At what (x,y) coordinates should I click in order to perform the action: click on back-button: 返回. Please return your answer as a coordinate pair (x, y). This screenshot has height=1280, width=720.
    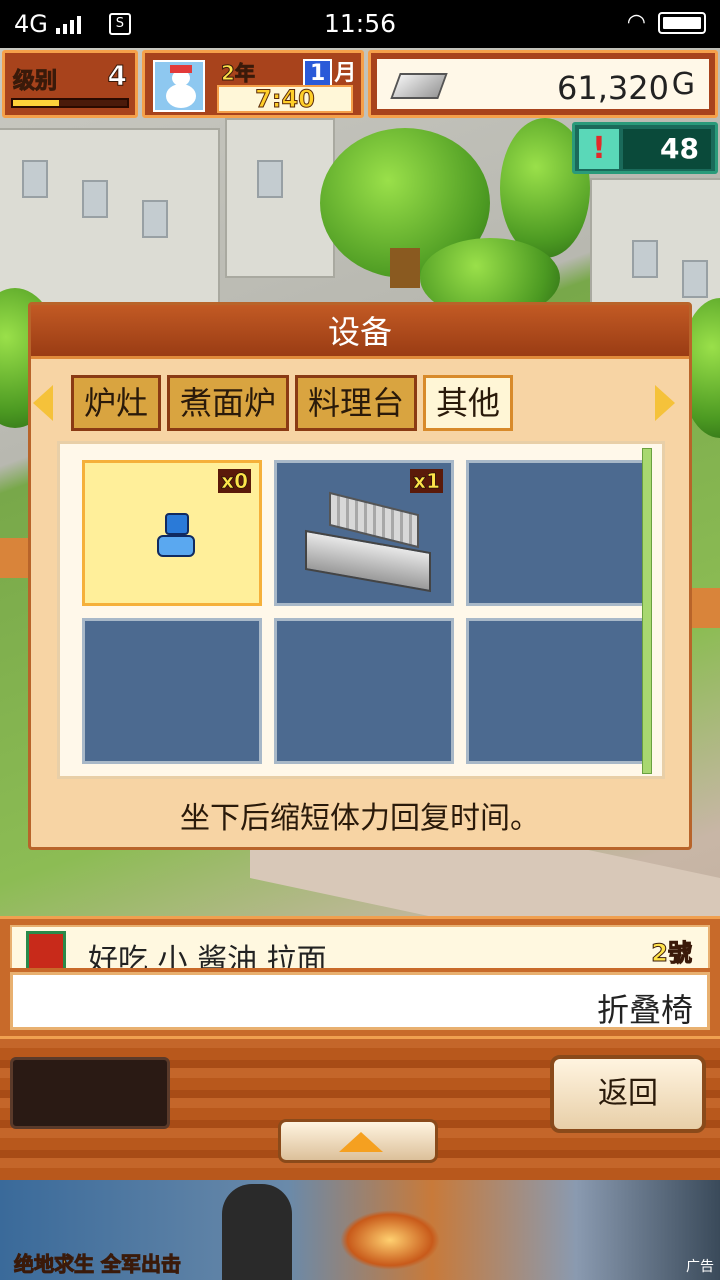
    Looking at the image, I should click on (628, 1094).